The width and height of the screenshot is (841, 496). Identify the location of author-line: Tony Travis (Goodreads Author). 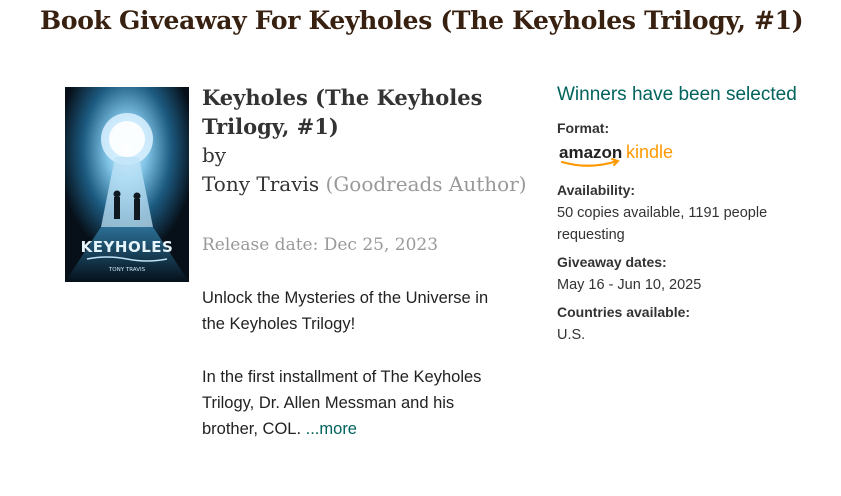
(367, 184).